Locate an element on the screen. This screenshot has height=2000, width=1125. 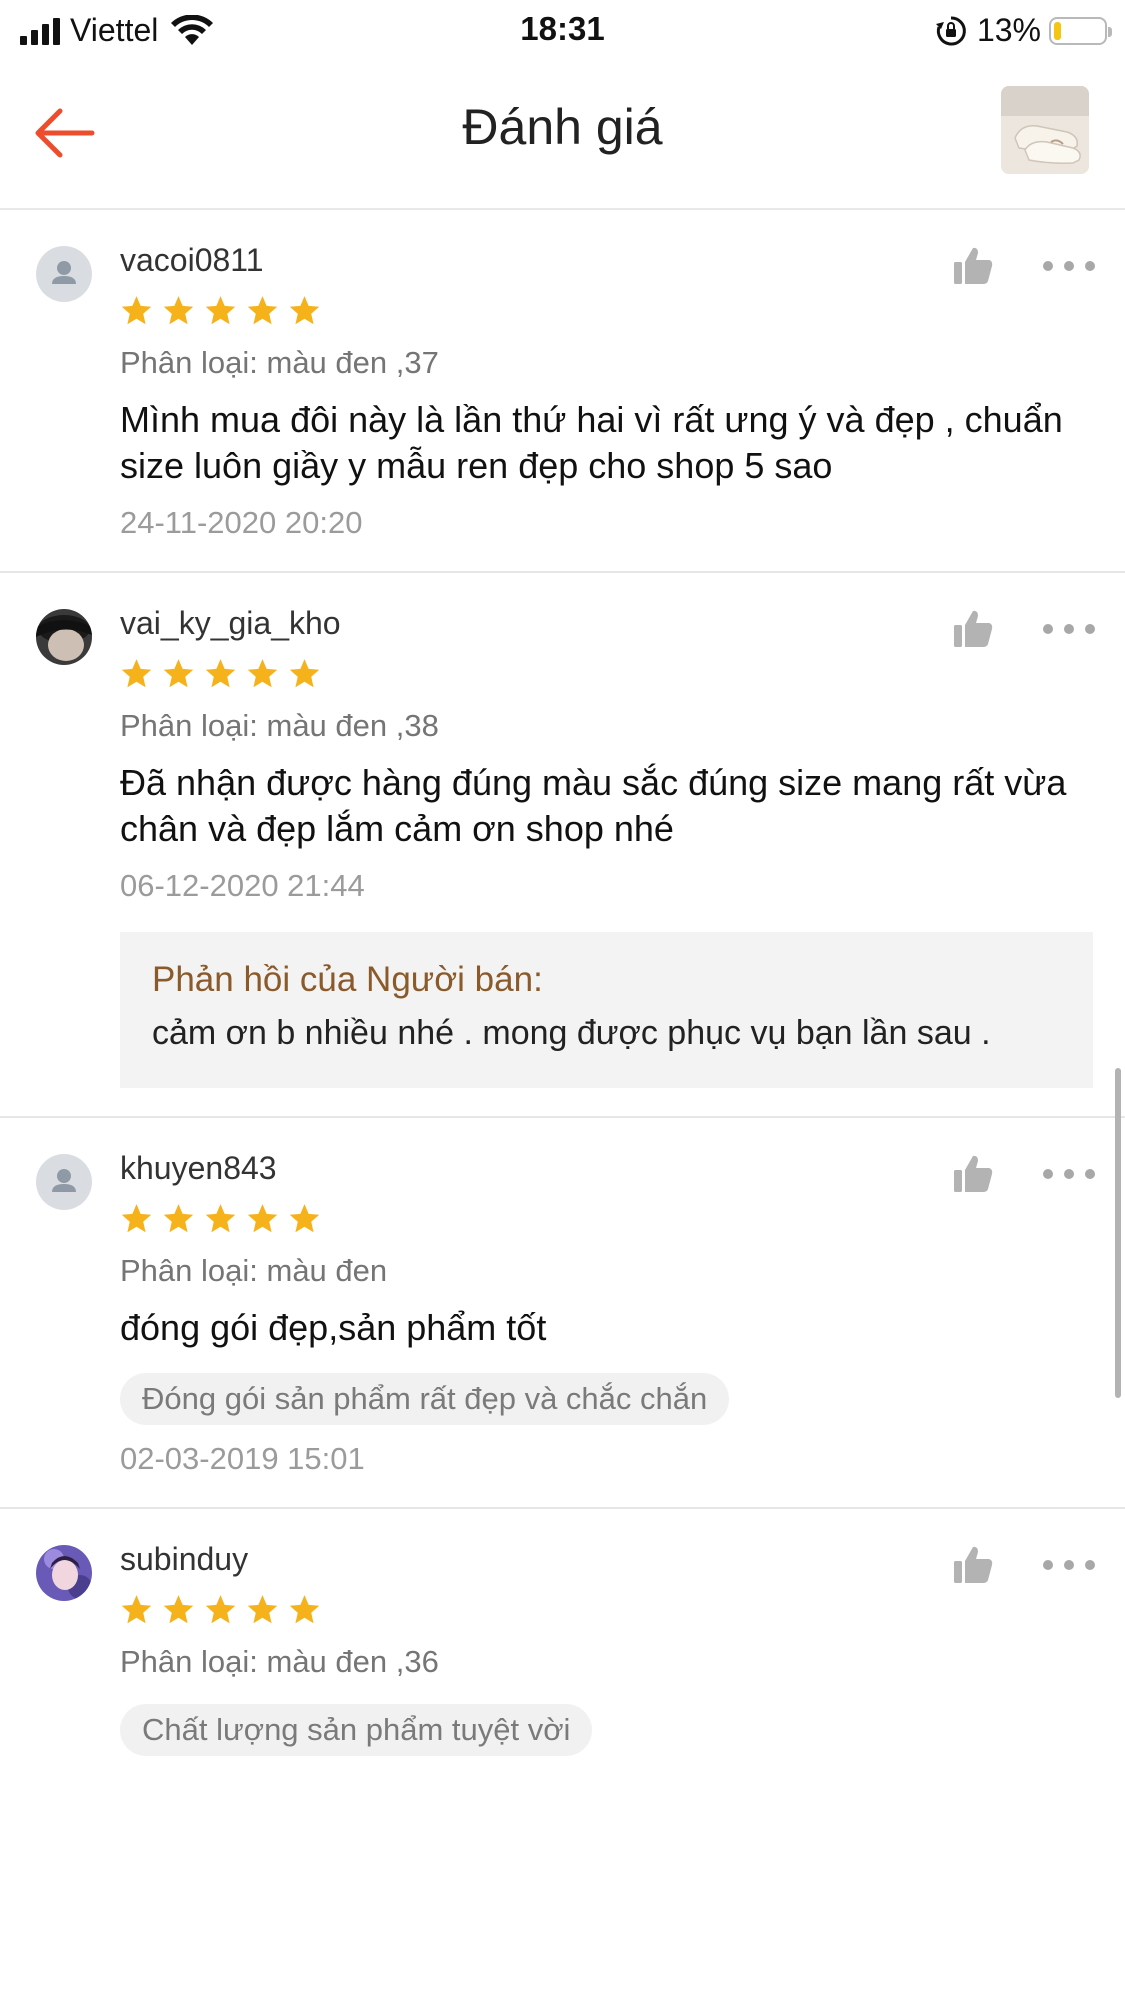
review-comment: đóng gói đẹp,sản phẩm tốt is located at coordinates (333, 1327).